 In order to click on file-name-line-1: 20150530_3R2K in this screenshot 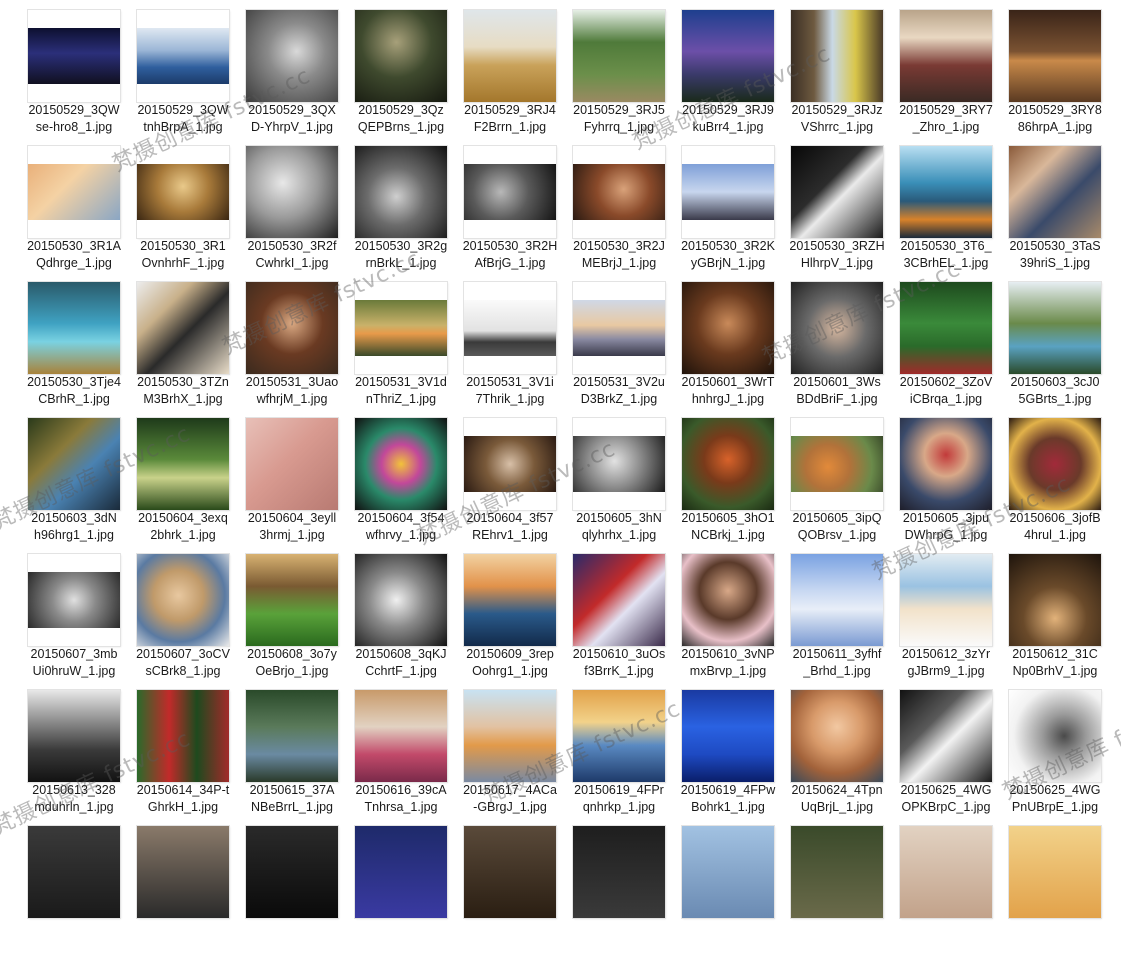, I will do `click(728, 246)`.